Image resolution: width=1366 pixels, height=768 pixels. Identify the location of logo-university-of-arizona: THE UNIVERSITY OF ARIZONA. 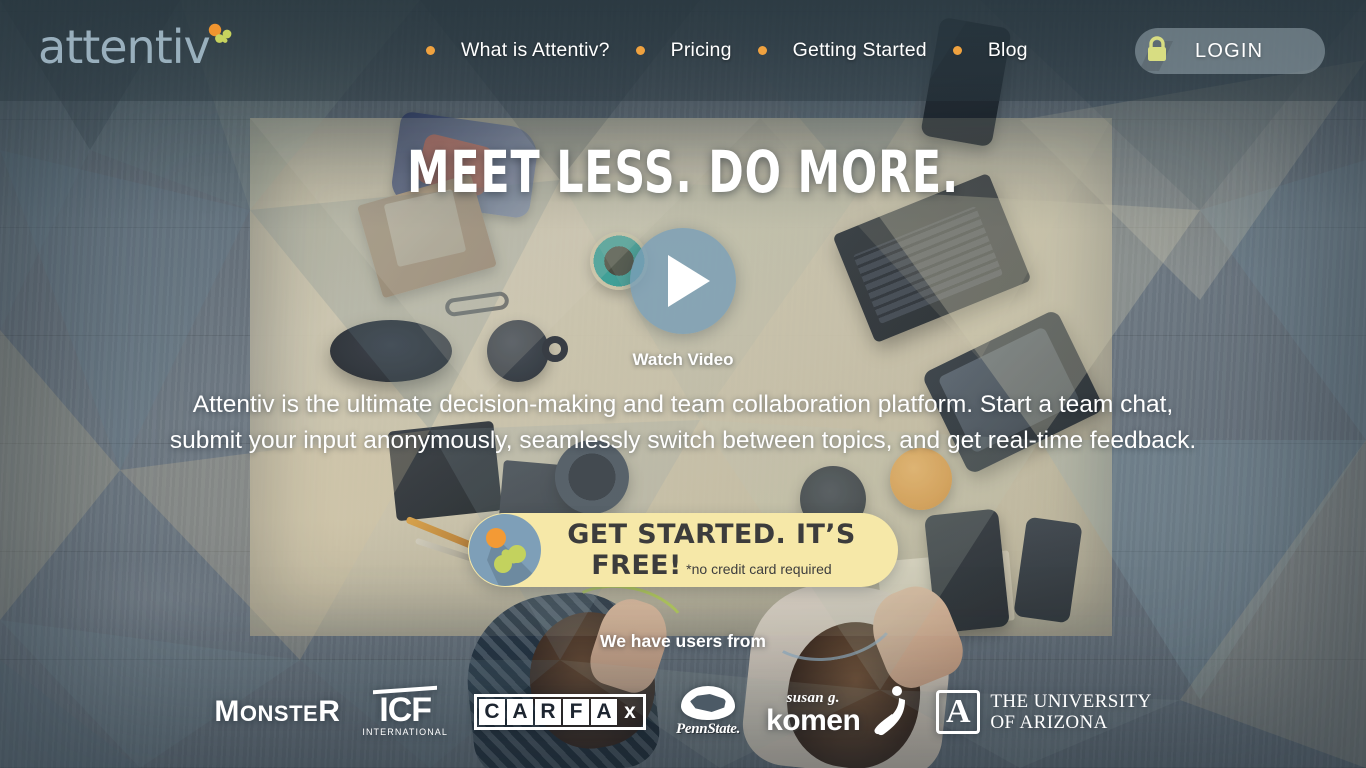
(1043, 712).